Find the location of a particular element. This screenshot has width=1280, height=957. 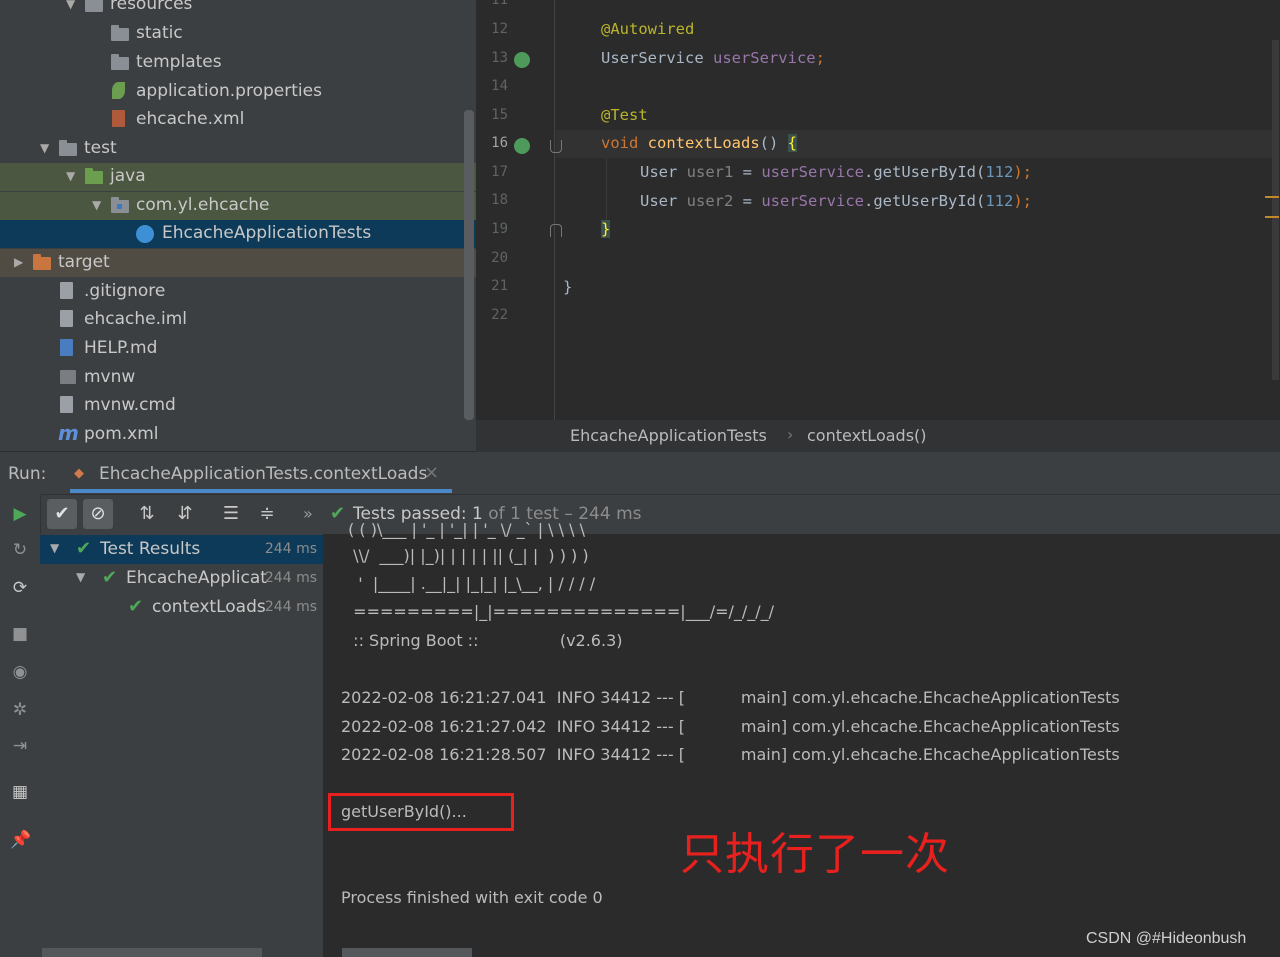

tree-item: ▼ test is located at coordinates (238, 149).